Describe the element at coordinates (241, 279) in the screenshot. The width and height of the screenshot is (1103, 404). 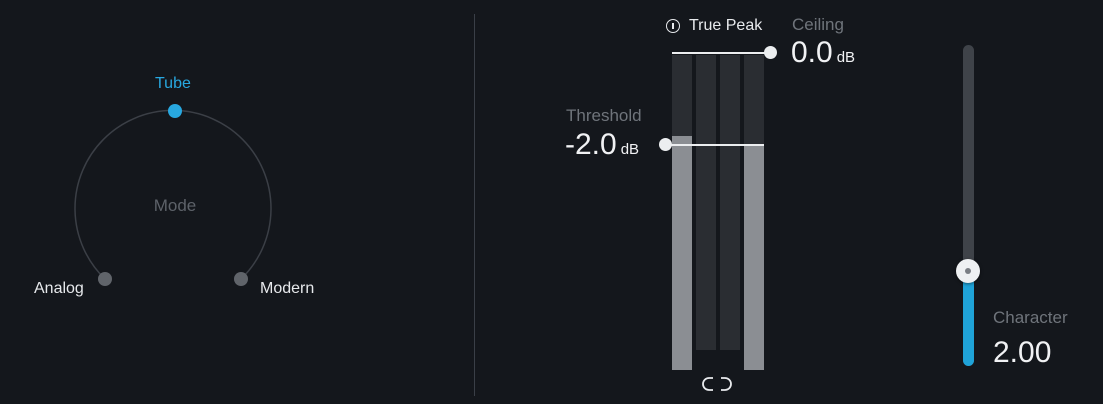
I see `mode-modern-dot` at that location.